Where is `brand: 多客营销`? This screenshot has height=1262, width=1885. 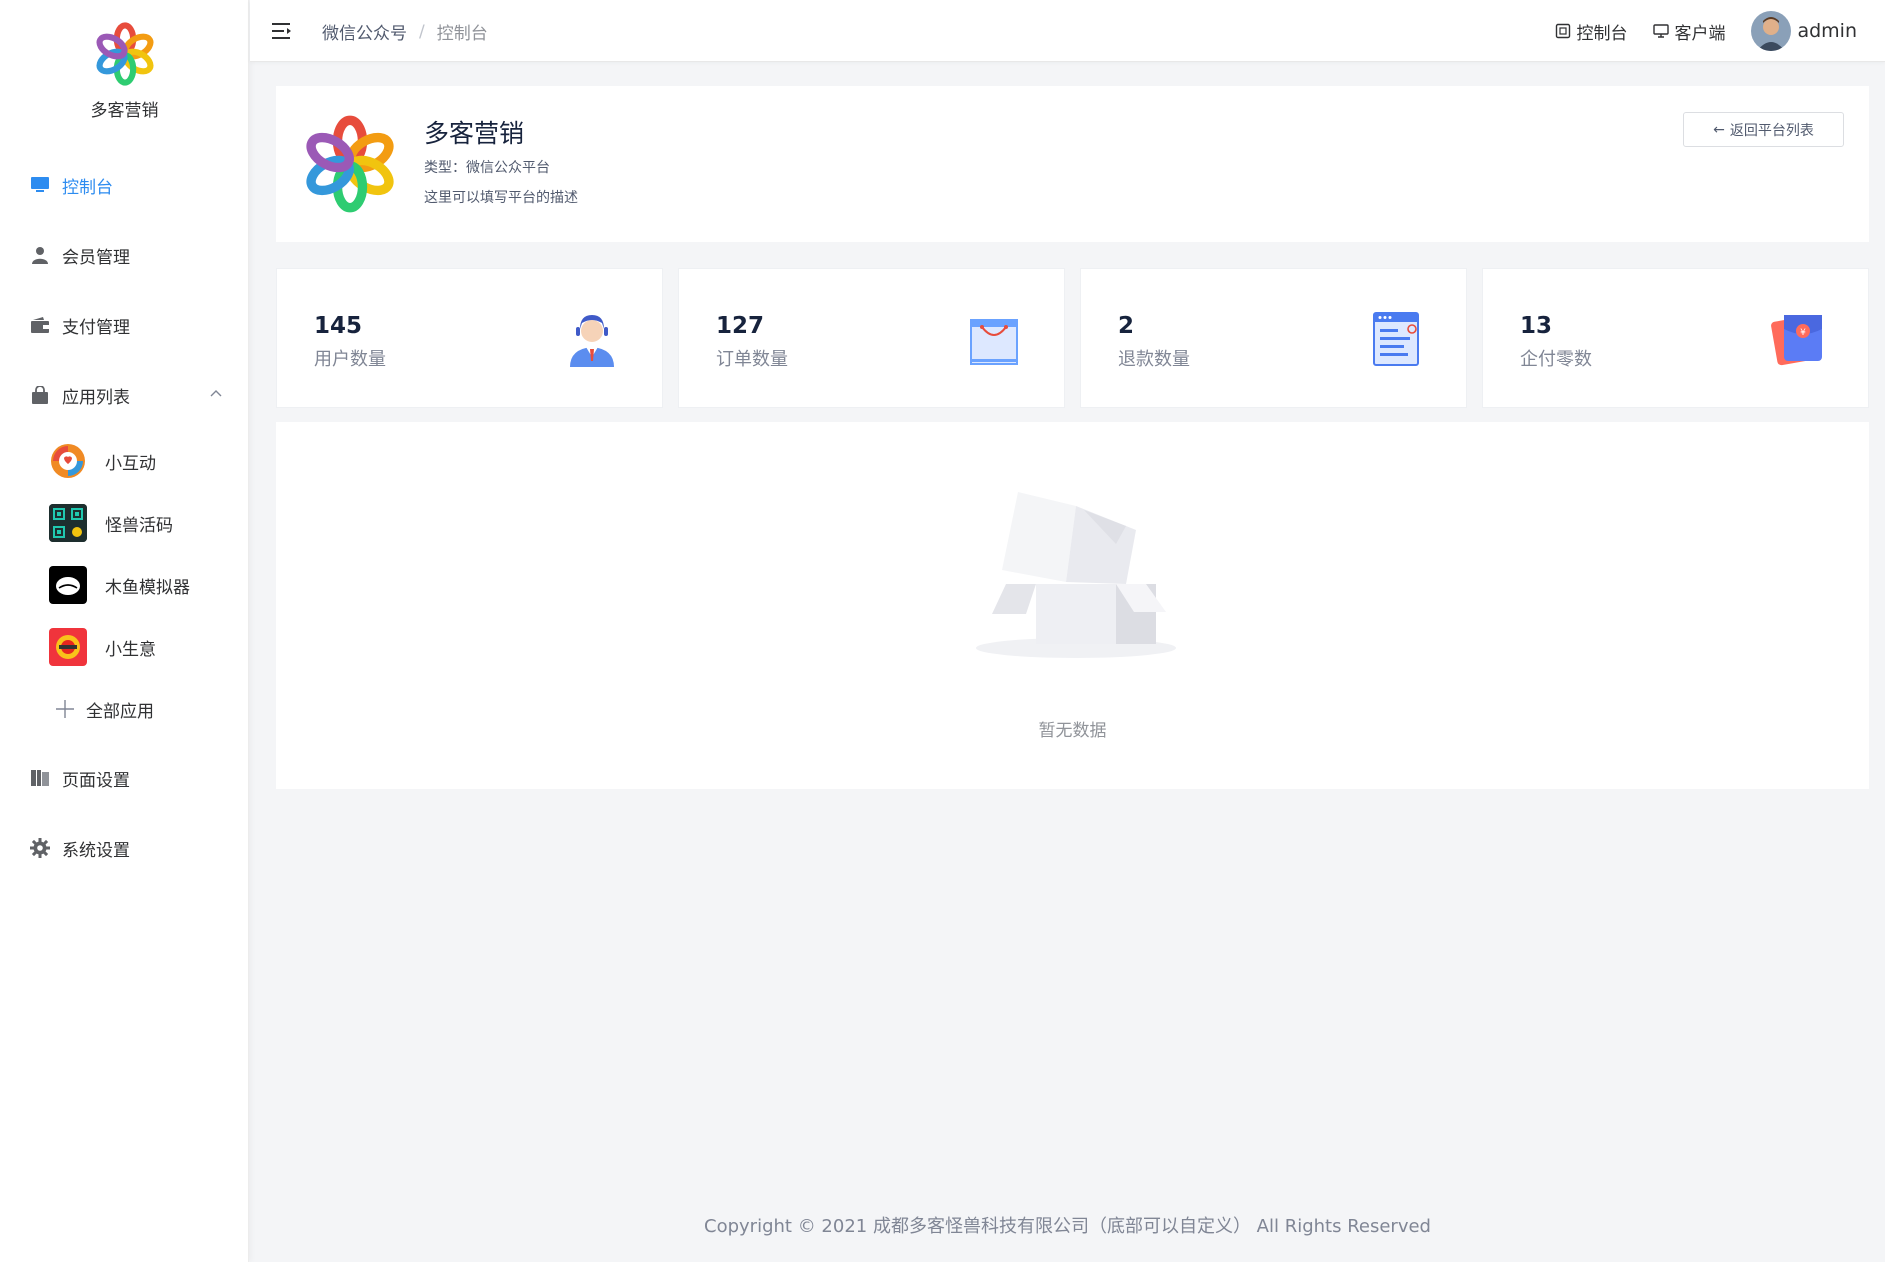
brand: 多客营销 is located at coordinates (124, 70).